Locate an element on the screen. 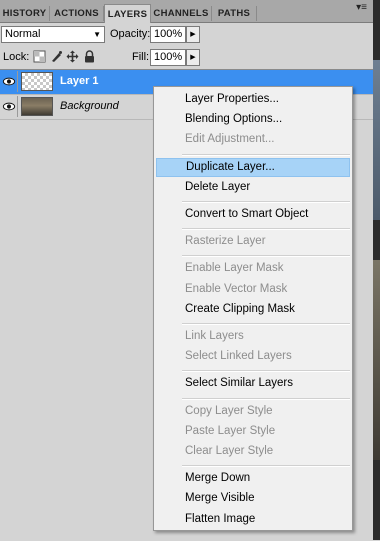 This screenshot has width=380, height=541. menu-item-paste-layer-style: Paste Layer Style is located at coordinates (230, 430).